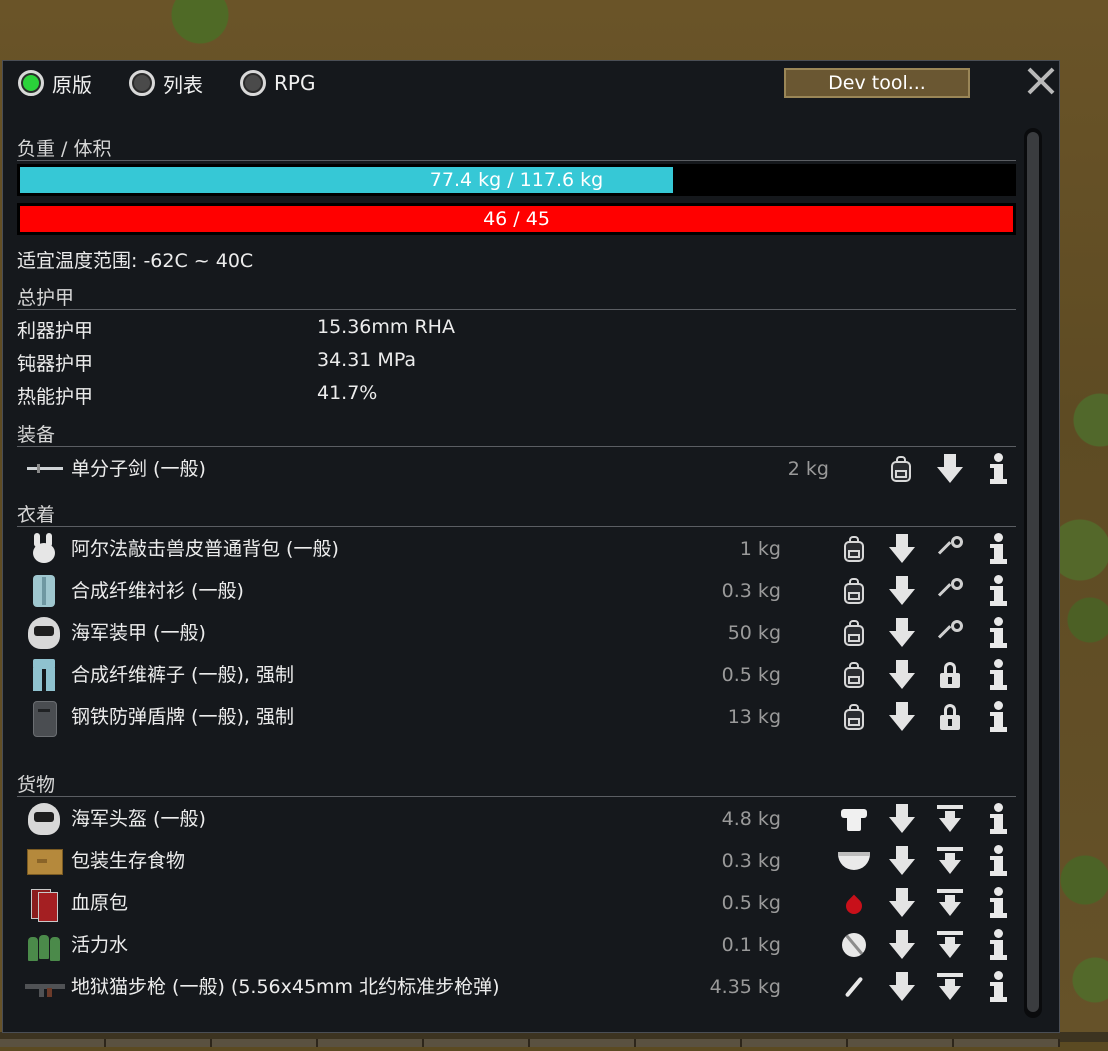 The image size is (1108, 1051). I want to click on unload-arrow-icon, so click(950, 861).